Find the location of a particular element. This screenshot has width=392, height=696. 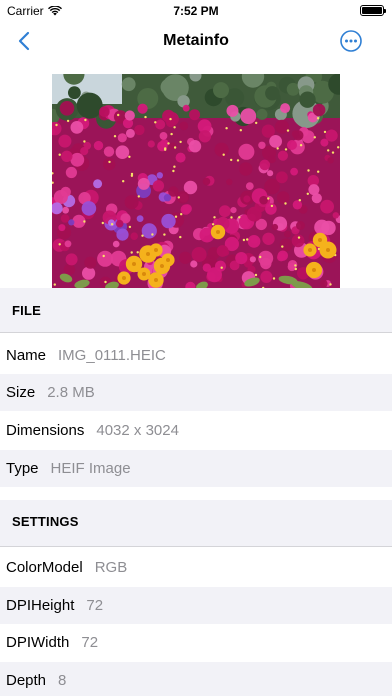

page-title: Metainfo is located at coordinates (196, 40).